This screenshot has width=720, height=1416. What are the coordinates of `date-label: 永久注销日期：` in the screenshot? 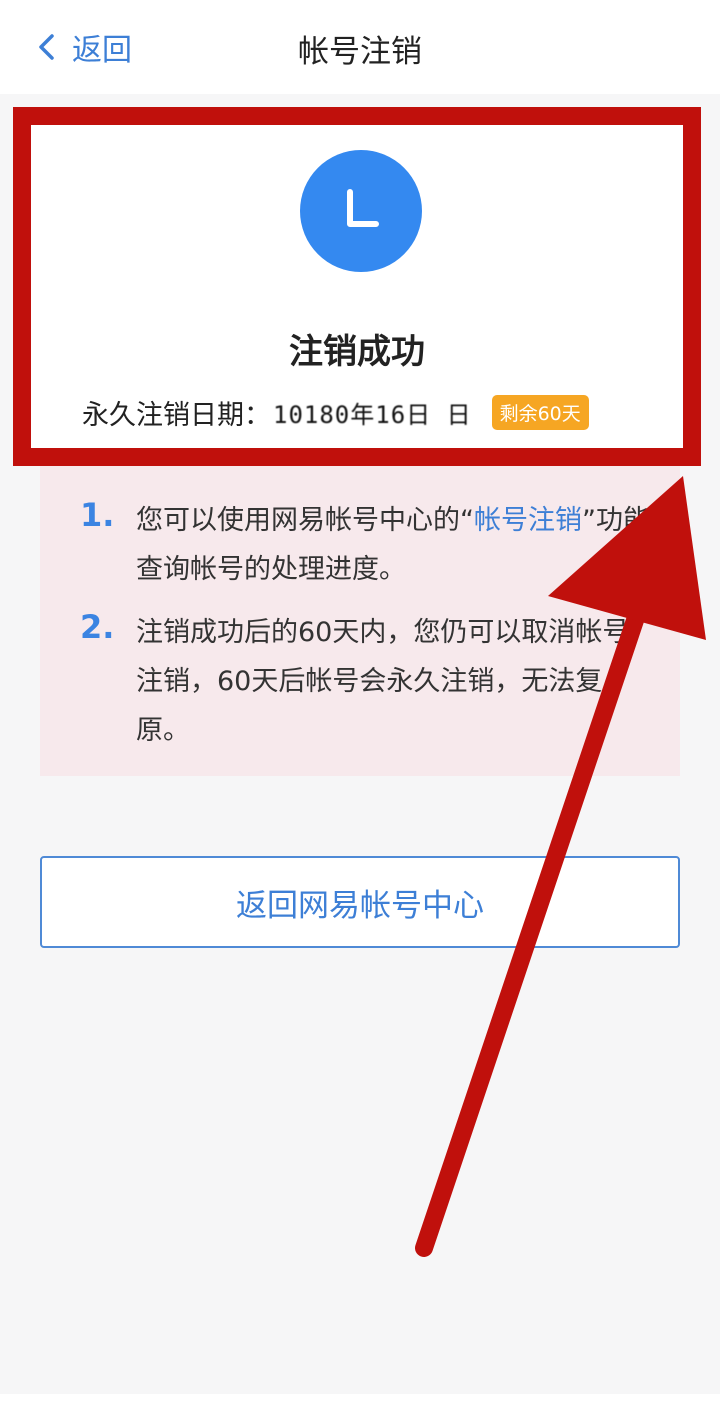 It's located at (176, 415).